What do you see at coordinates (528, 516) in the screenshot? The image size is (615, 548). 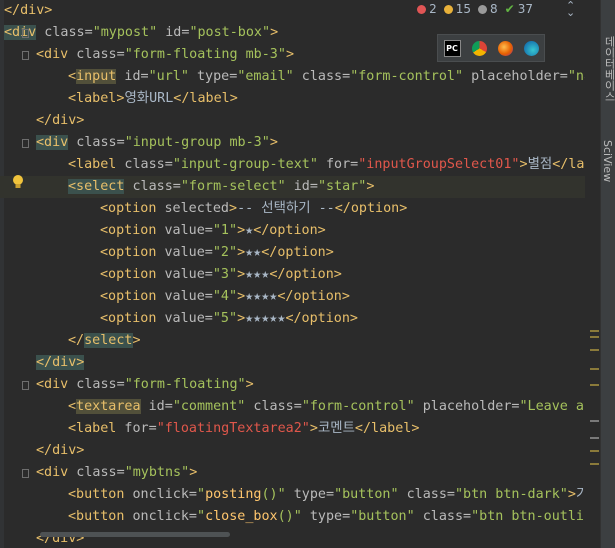 I see `code-token: "btn btn-outline-` at bounding box center [528, 516].